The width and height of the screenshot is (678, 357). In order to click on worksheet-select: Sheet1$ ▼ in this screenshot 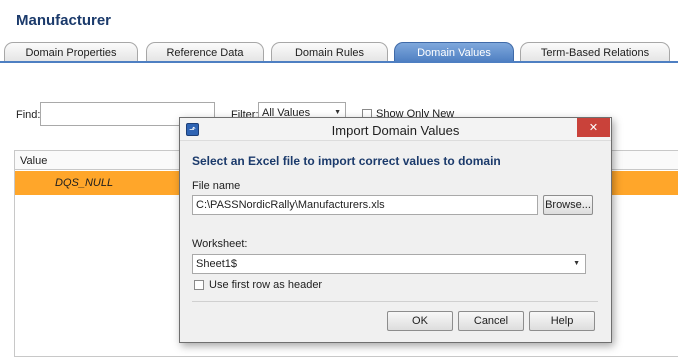, I will do `click(389, 264)`.